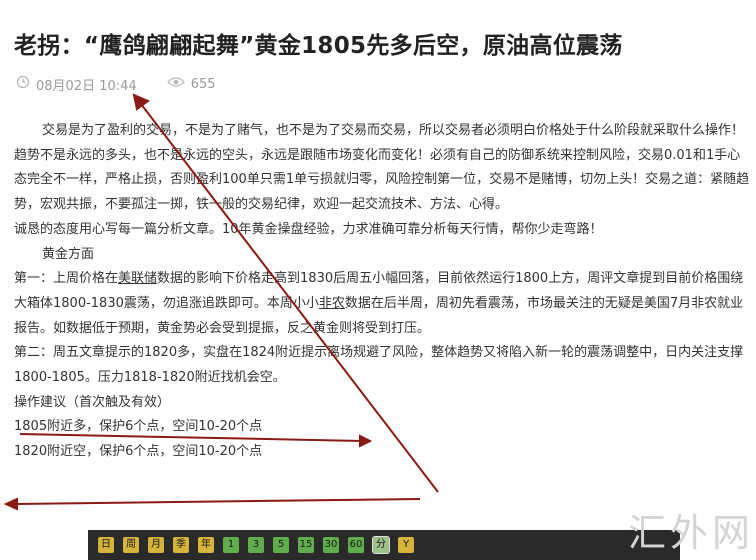  What do you see at coordinates (92, 402) in the screenshot?
I see `advice-heading: 操作建议（首次触及有效）` at bounding box center [92, 402].